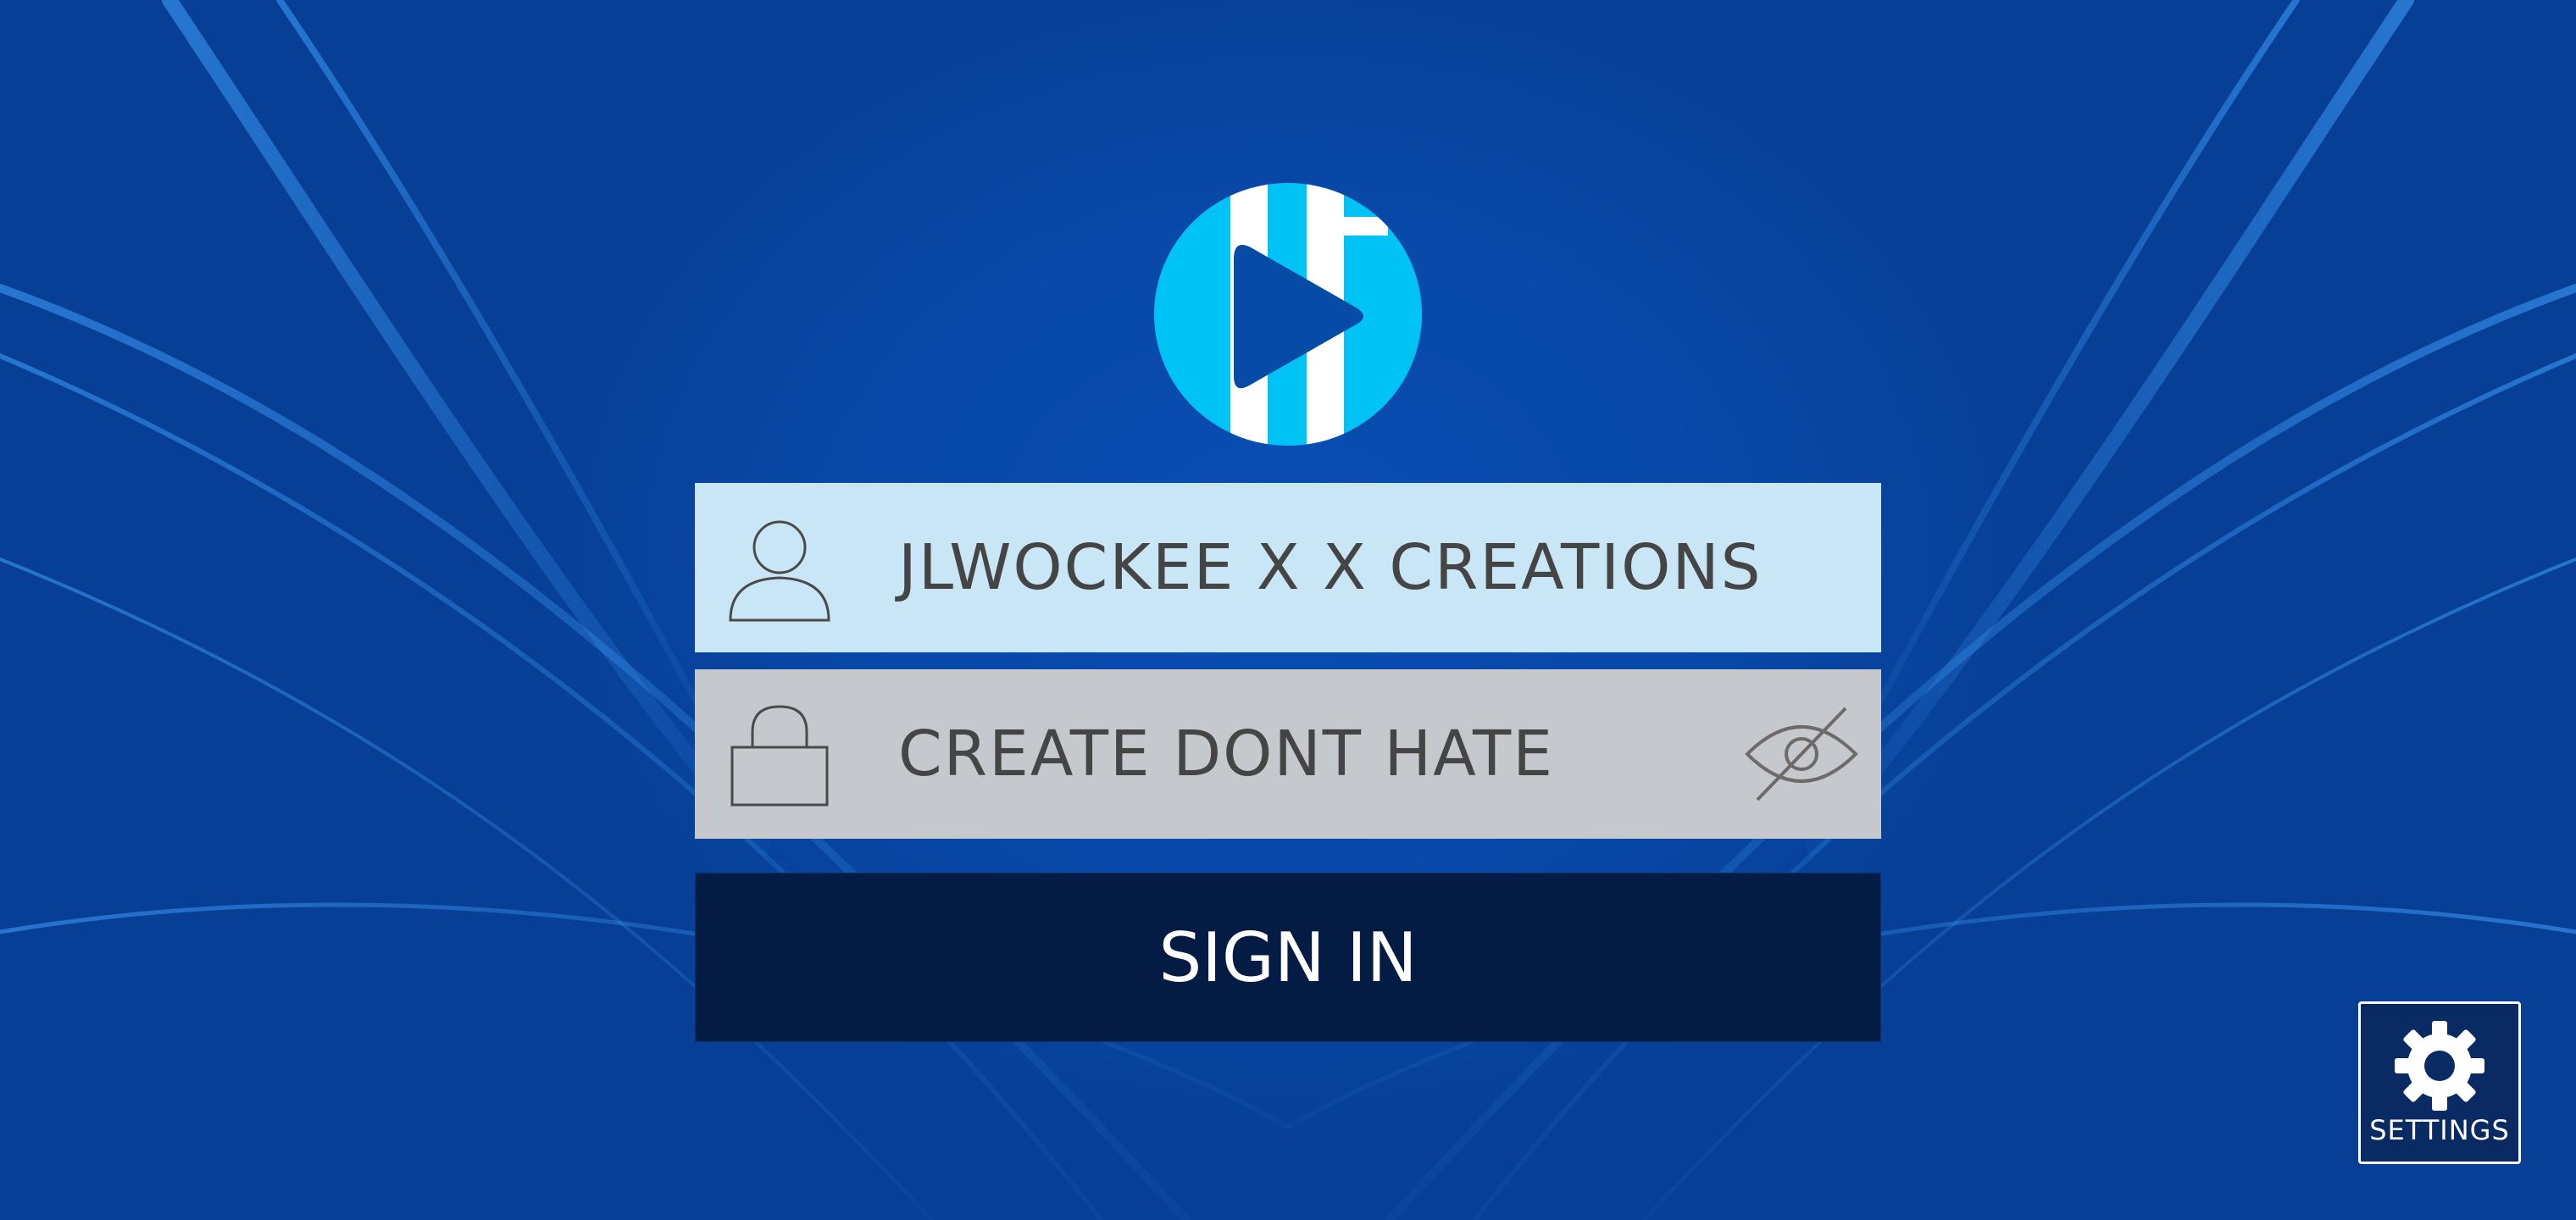 This screenshot has width=2576, height=1220. What do you see at coordinates (1288, 957) in the screenshot?
I see `sign-in-button: SIGN IN` at bounding box center [1288, 957].